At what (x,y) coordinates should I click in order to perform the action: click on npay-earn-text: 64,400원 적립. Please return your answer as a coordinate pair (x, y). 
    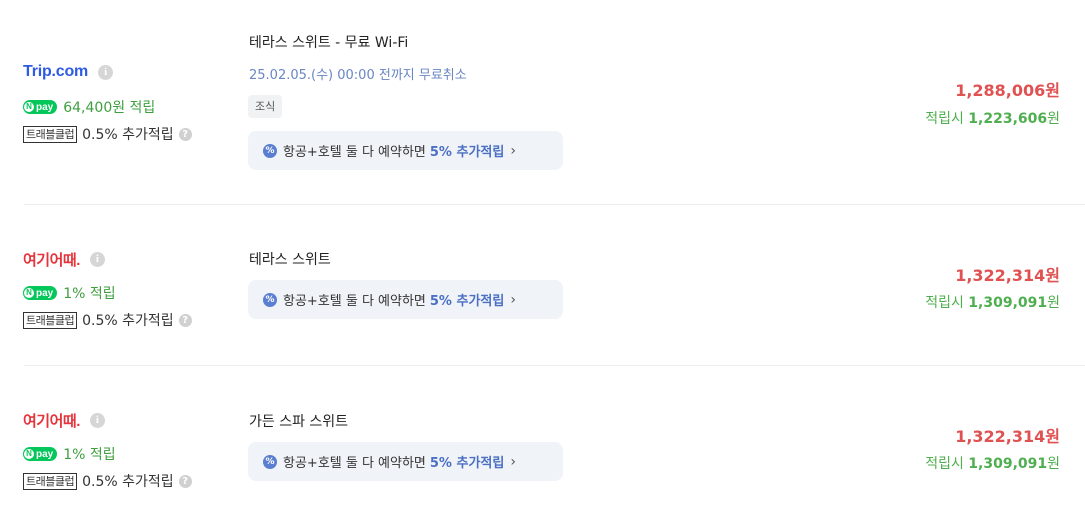
    Looking at the image, I should click on (109, 108).